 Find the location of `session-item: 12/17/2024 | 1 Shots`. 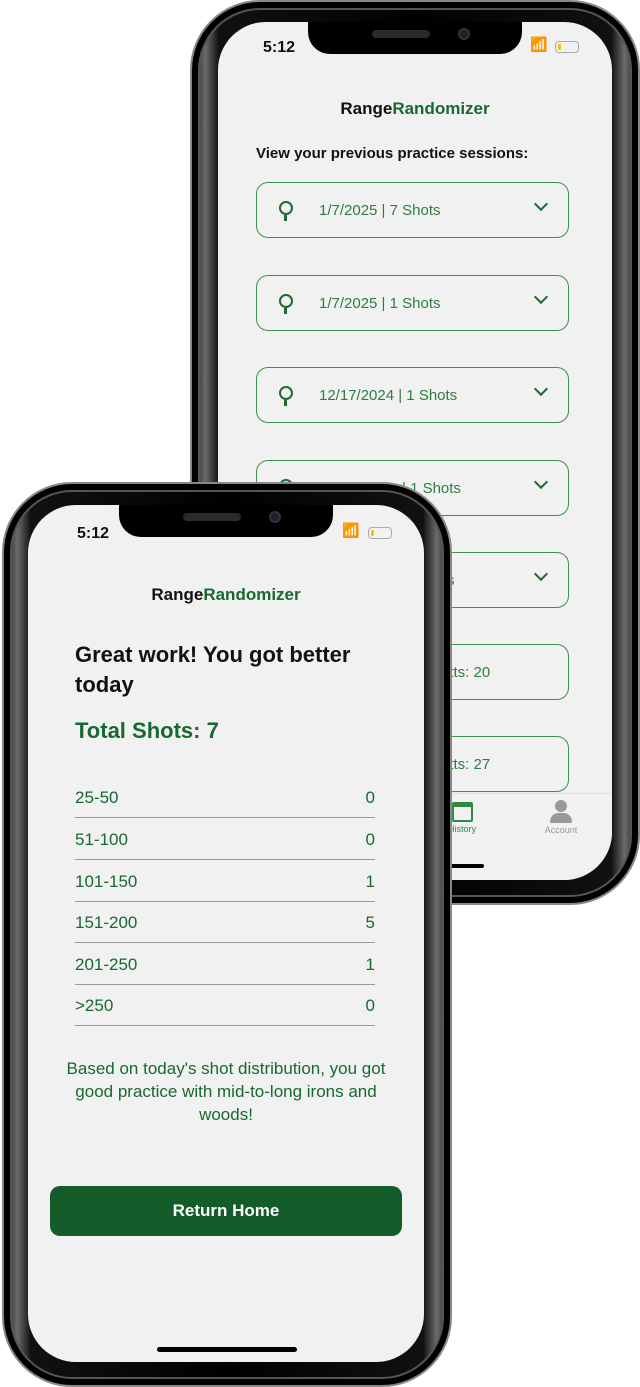

session-item: 12/17/2024 | 1 Shots is located at coordinates (412, 395).